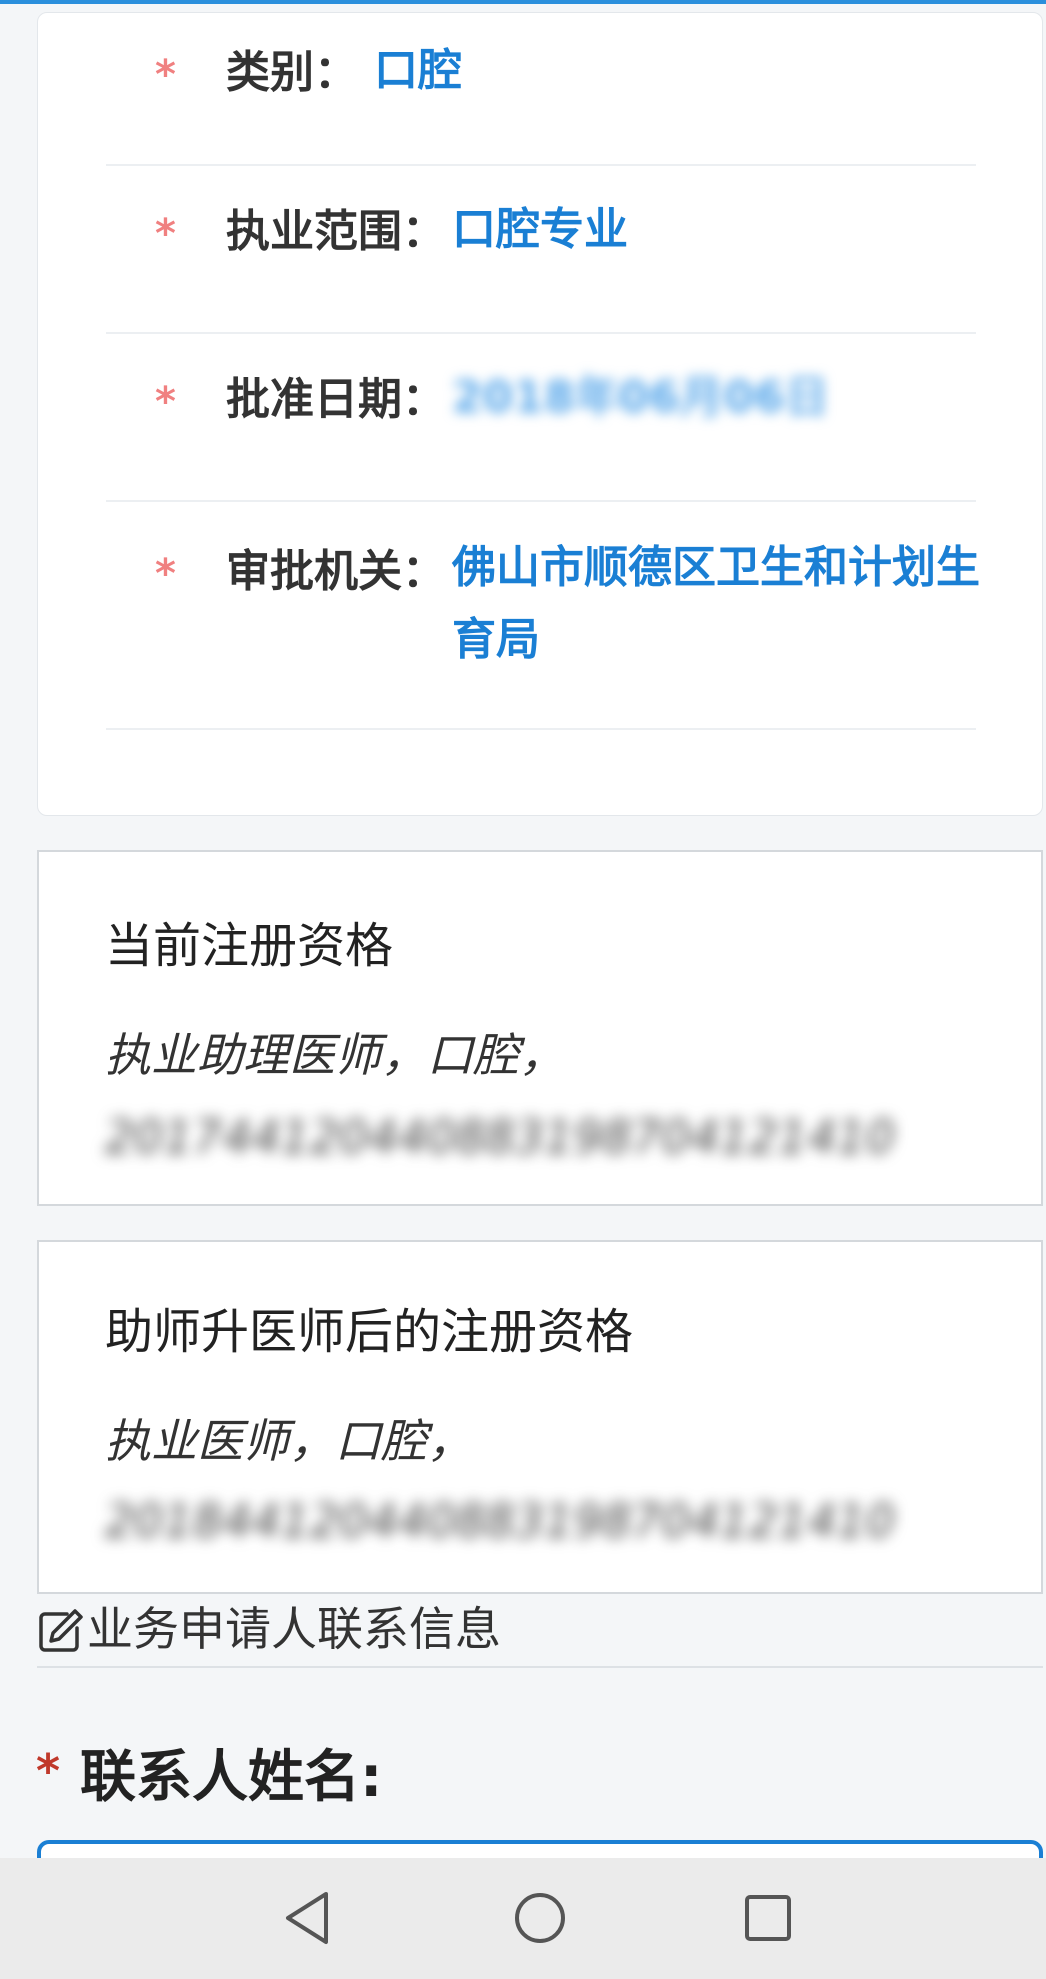 The height and width of the screenshot is (1979, 1046). What do you see at coordinates (523, 2) in the screenshot?
I see `top-accent-bar` at bounding box center [523, 2].